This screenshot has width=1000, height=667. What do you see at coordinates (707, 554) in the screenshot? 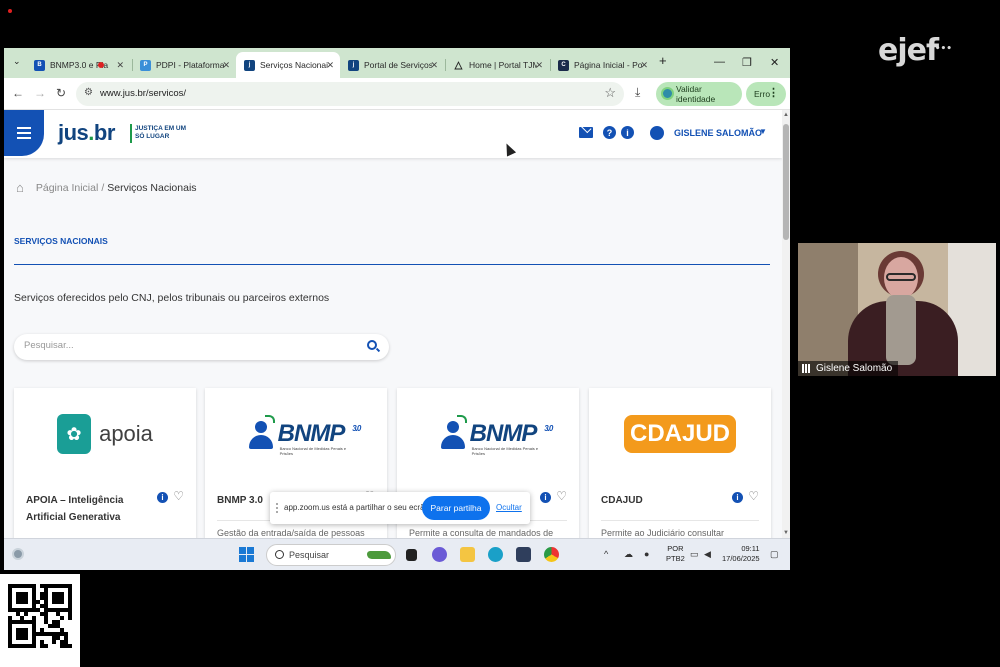
I see `volume-icon: ◀` at bounding box center [707, 554].